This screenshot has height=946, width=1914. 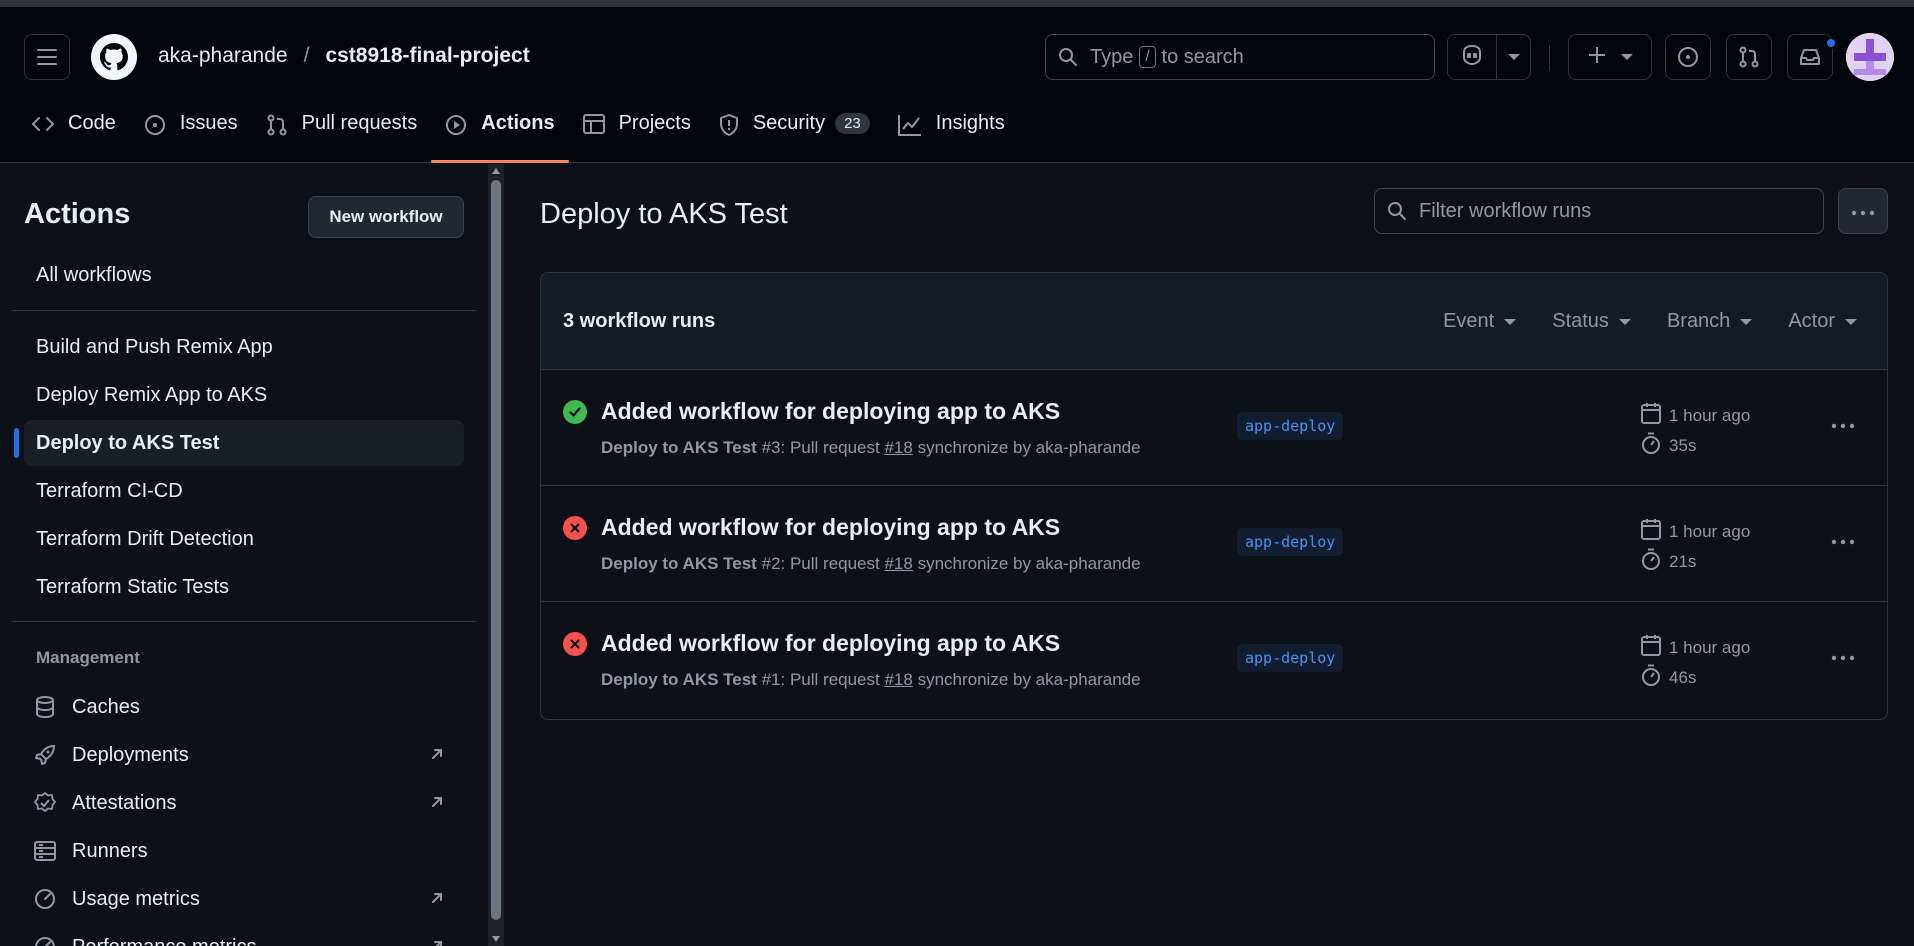 What do you see at coordinates (244, 851) in the screenshot?
I see `sidebar-item-runners: Runners` at bounding box center [244, 851].